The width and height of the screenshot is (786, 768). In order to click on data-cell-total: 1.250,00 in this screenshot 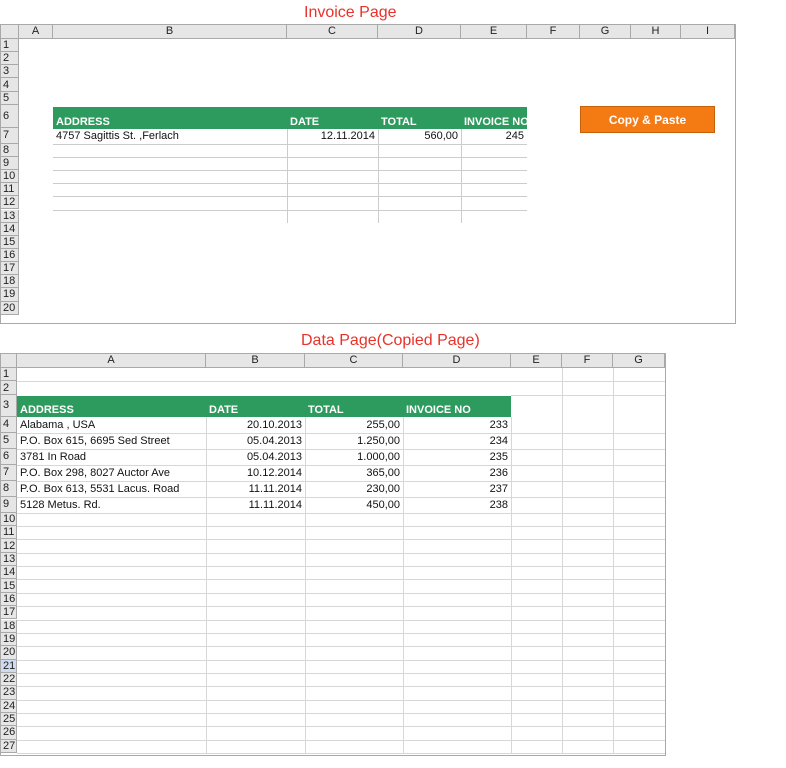, I will do `click(354, 441)`.